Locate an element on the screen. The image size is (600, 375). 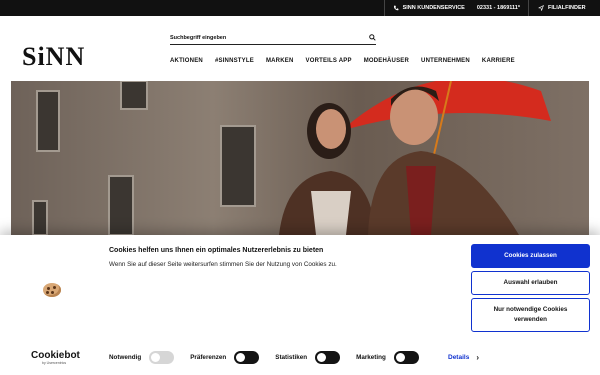
toggle-preferences-switch is located at coordinates (247, 357).